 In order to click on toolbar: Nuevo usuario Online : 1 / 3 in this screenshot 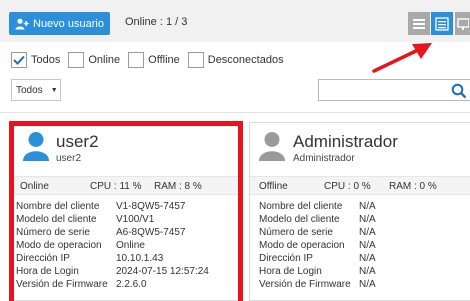, I will do `click(235, 21)`.